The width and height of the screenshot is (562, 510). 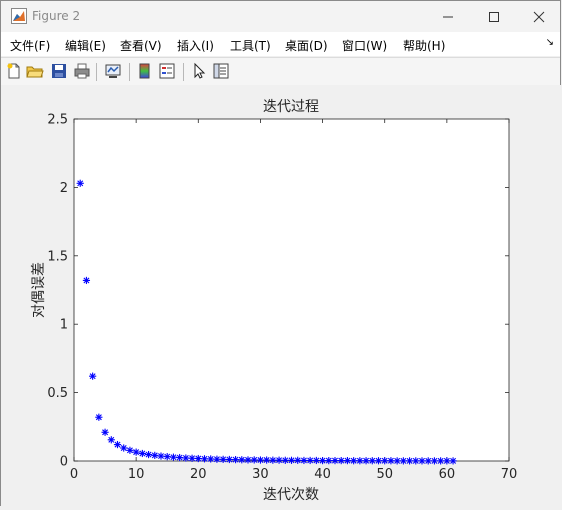 What do you see at coordinates (167, 71) in the screenshot?
I see `legend-icon` at bounding box center [167, 71].